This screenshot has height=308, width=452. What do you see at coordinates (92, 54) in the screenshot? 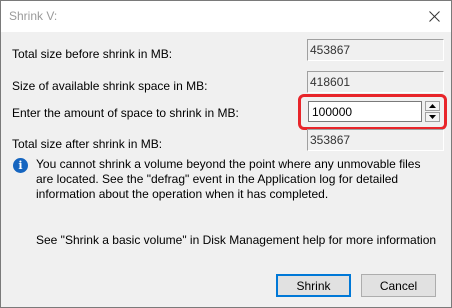
I see `total-size-label: Total size before shrink in MB:` at bounding box center [92, 54].